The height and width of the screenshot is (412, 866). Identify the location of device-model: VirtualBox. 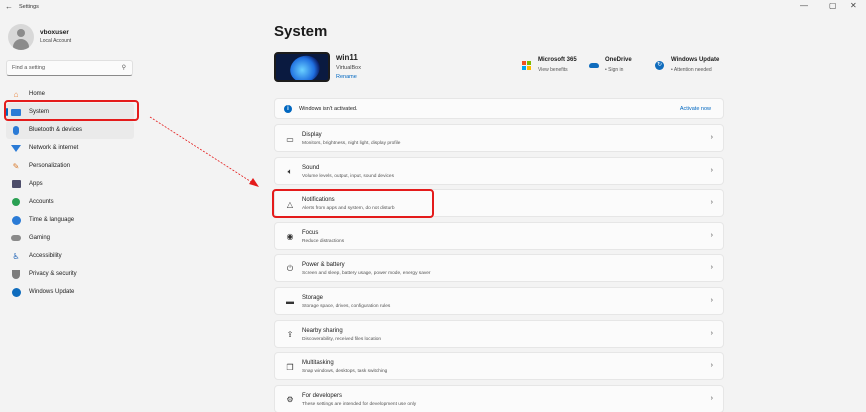
(348, 68).